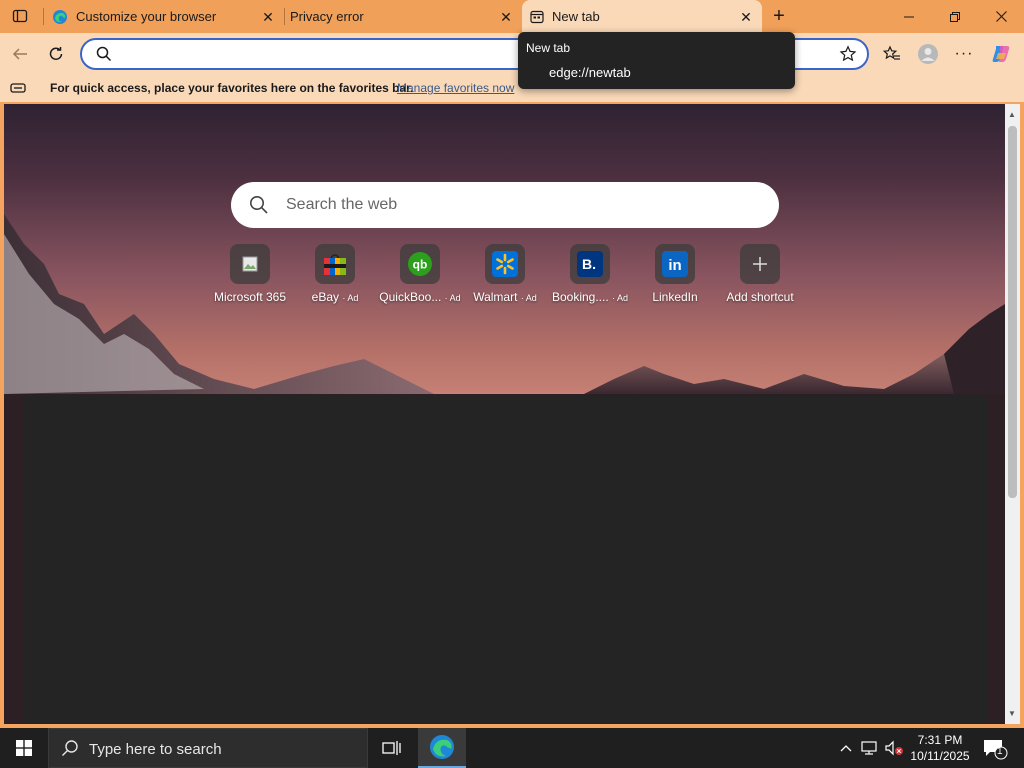 This screenshot has width=1024, height=768. I want to click on shortcut-label: Walmart · Ad, so click(505, 297).